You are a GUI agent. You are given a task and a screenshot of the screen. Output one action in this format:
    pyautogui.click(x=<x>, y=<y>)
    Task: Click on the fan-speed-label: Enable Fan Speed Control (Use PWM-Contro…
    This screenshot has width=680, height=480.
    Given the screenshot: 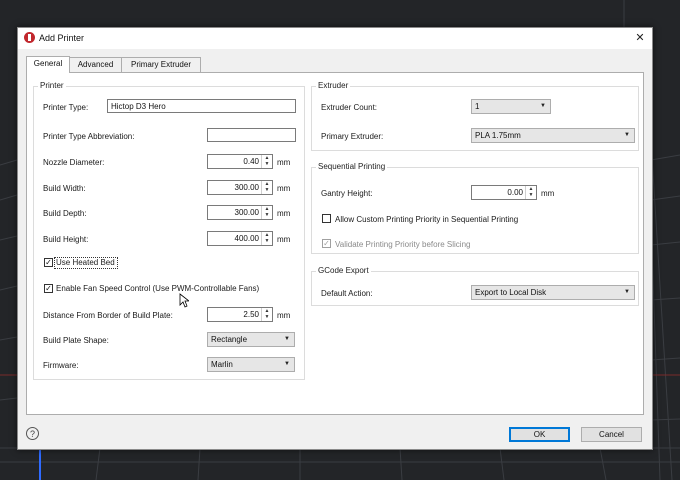 What is the action you would take?
    pyautogui.click(x=157, y=288)
    